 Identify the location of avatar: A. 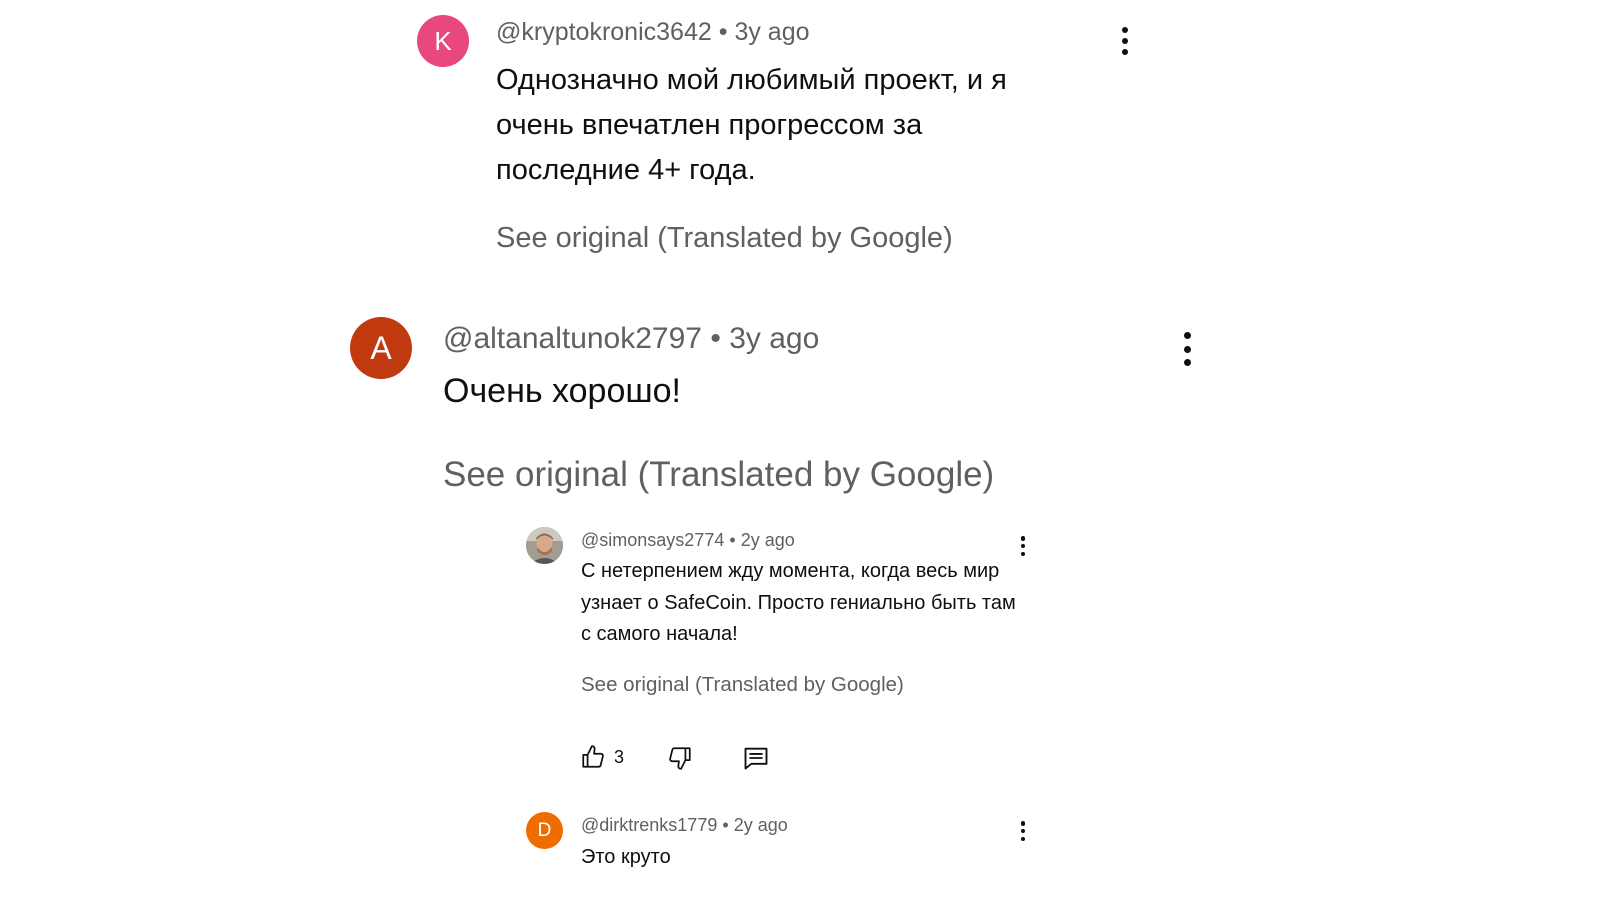
(381, 348).